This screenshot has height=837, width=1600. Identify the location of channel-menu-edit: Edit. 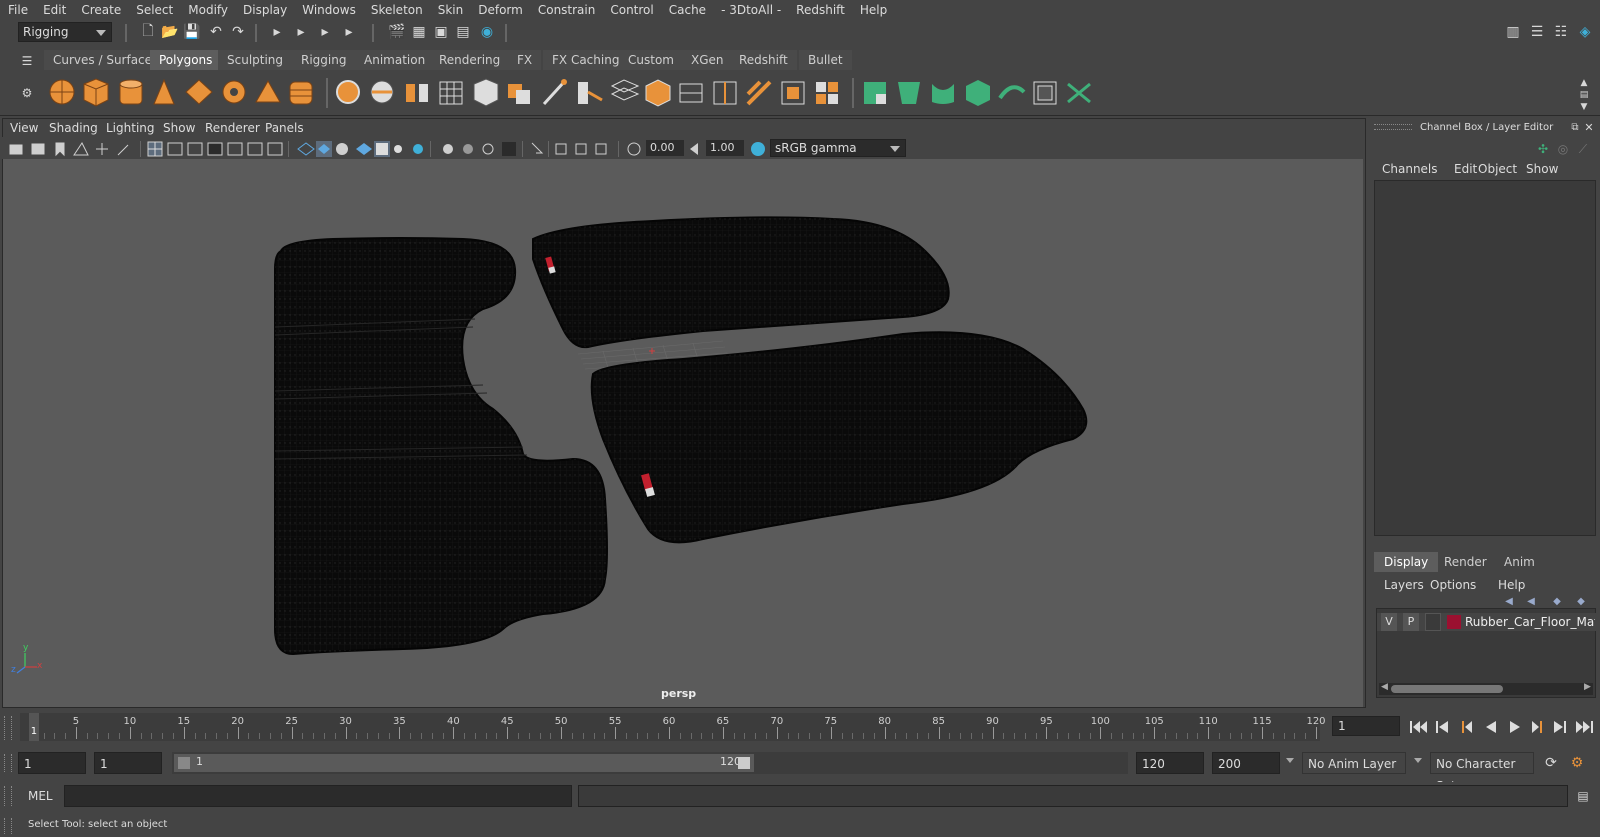
(1465, 169).